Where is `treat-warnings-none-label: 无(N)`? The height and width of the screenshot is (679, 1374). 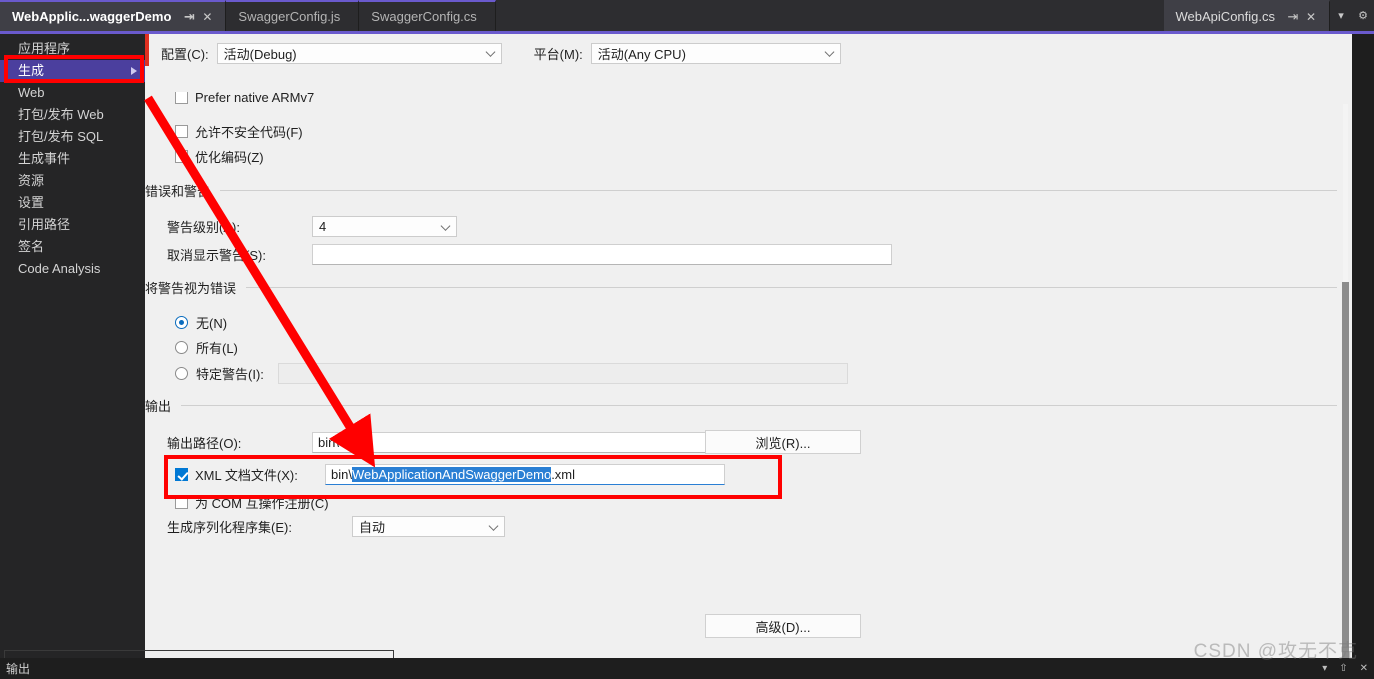
treat-warnings-none-label: 无(N) is located at coordinates (212, 323).